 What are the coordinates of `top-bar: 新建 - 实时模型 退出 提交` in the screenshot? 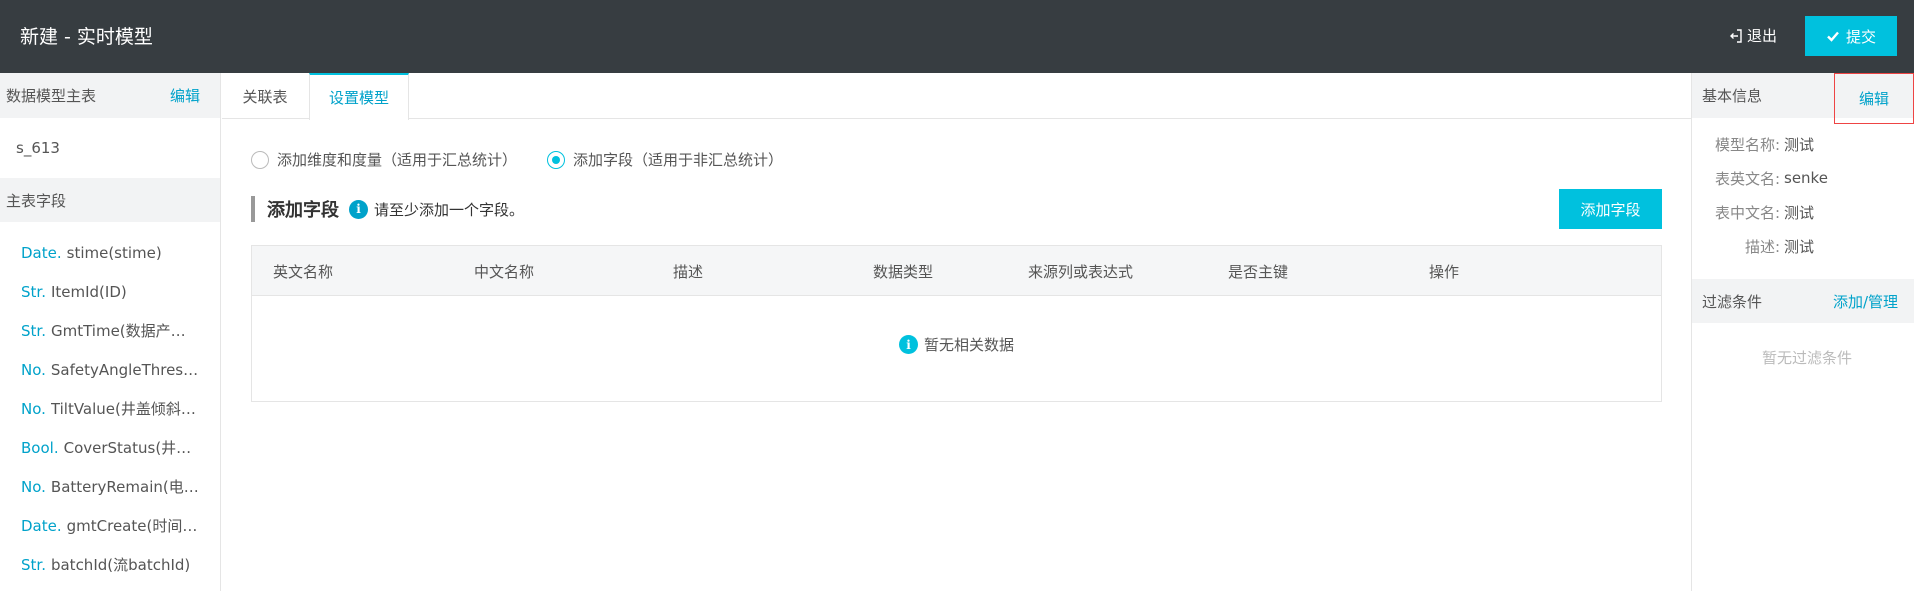 It's located at (957, 36).